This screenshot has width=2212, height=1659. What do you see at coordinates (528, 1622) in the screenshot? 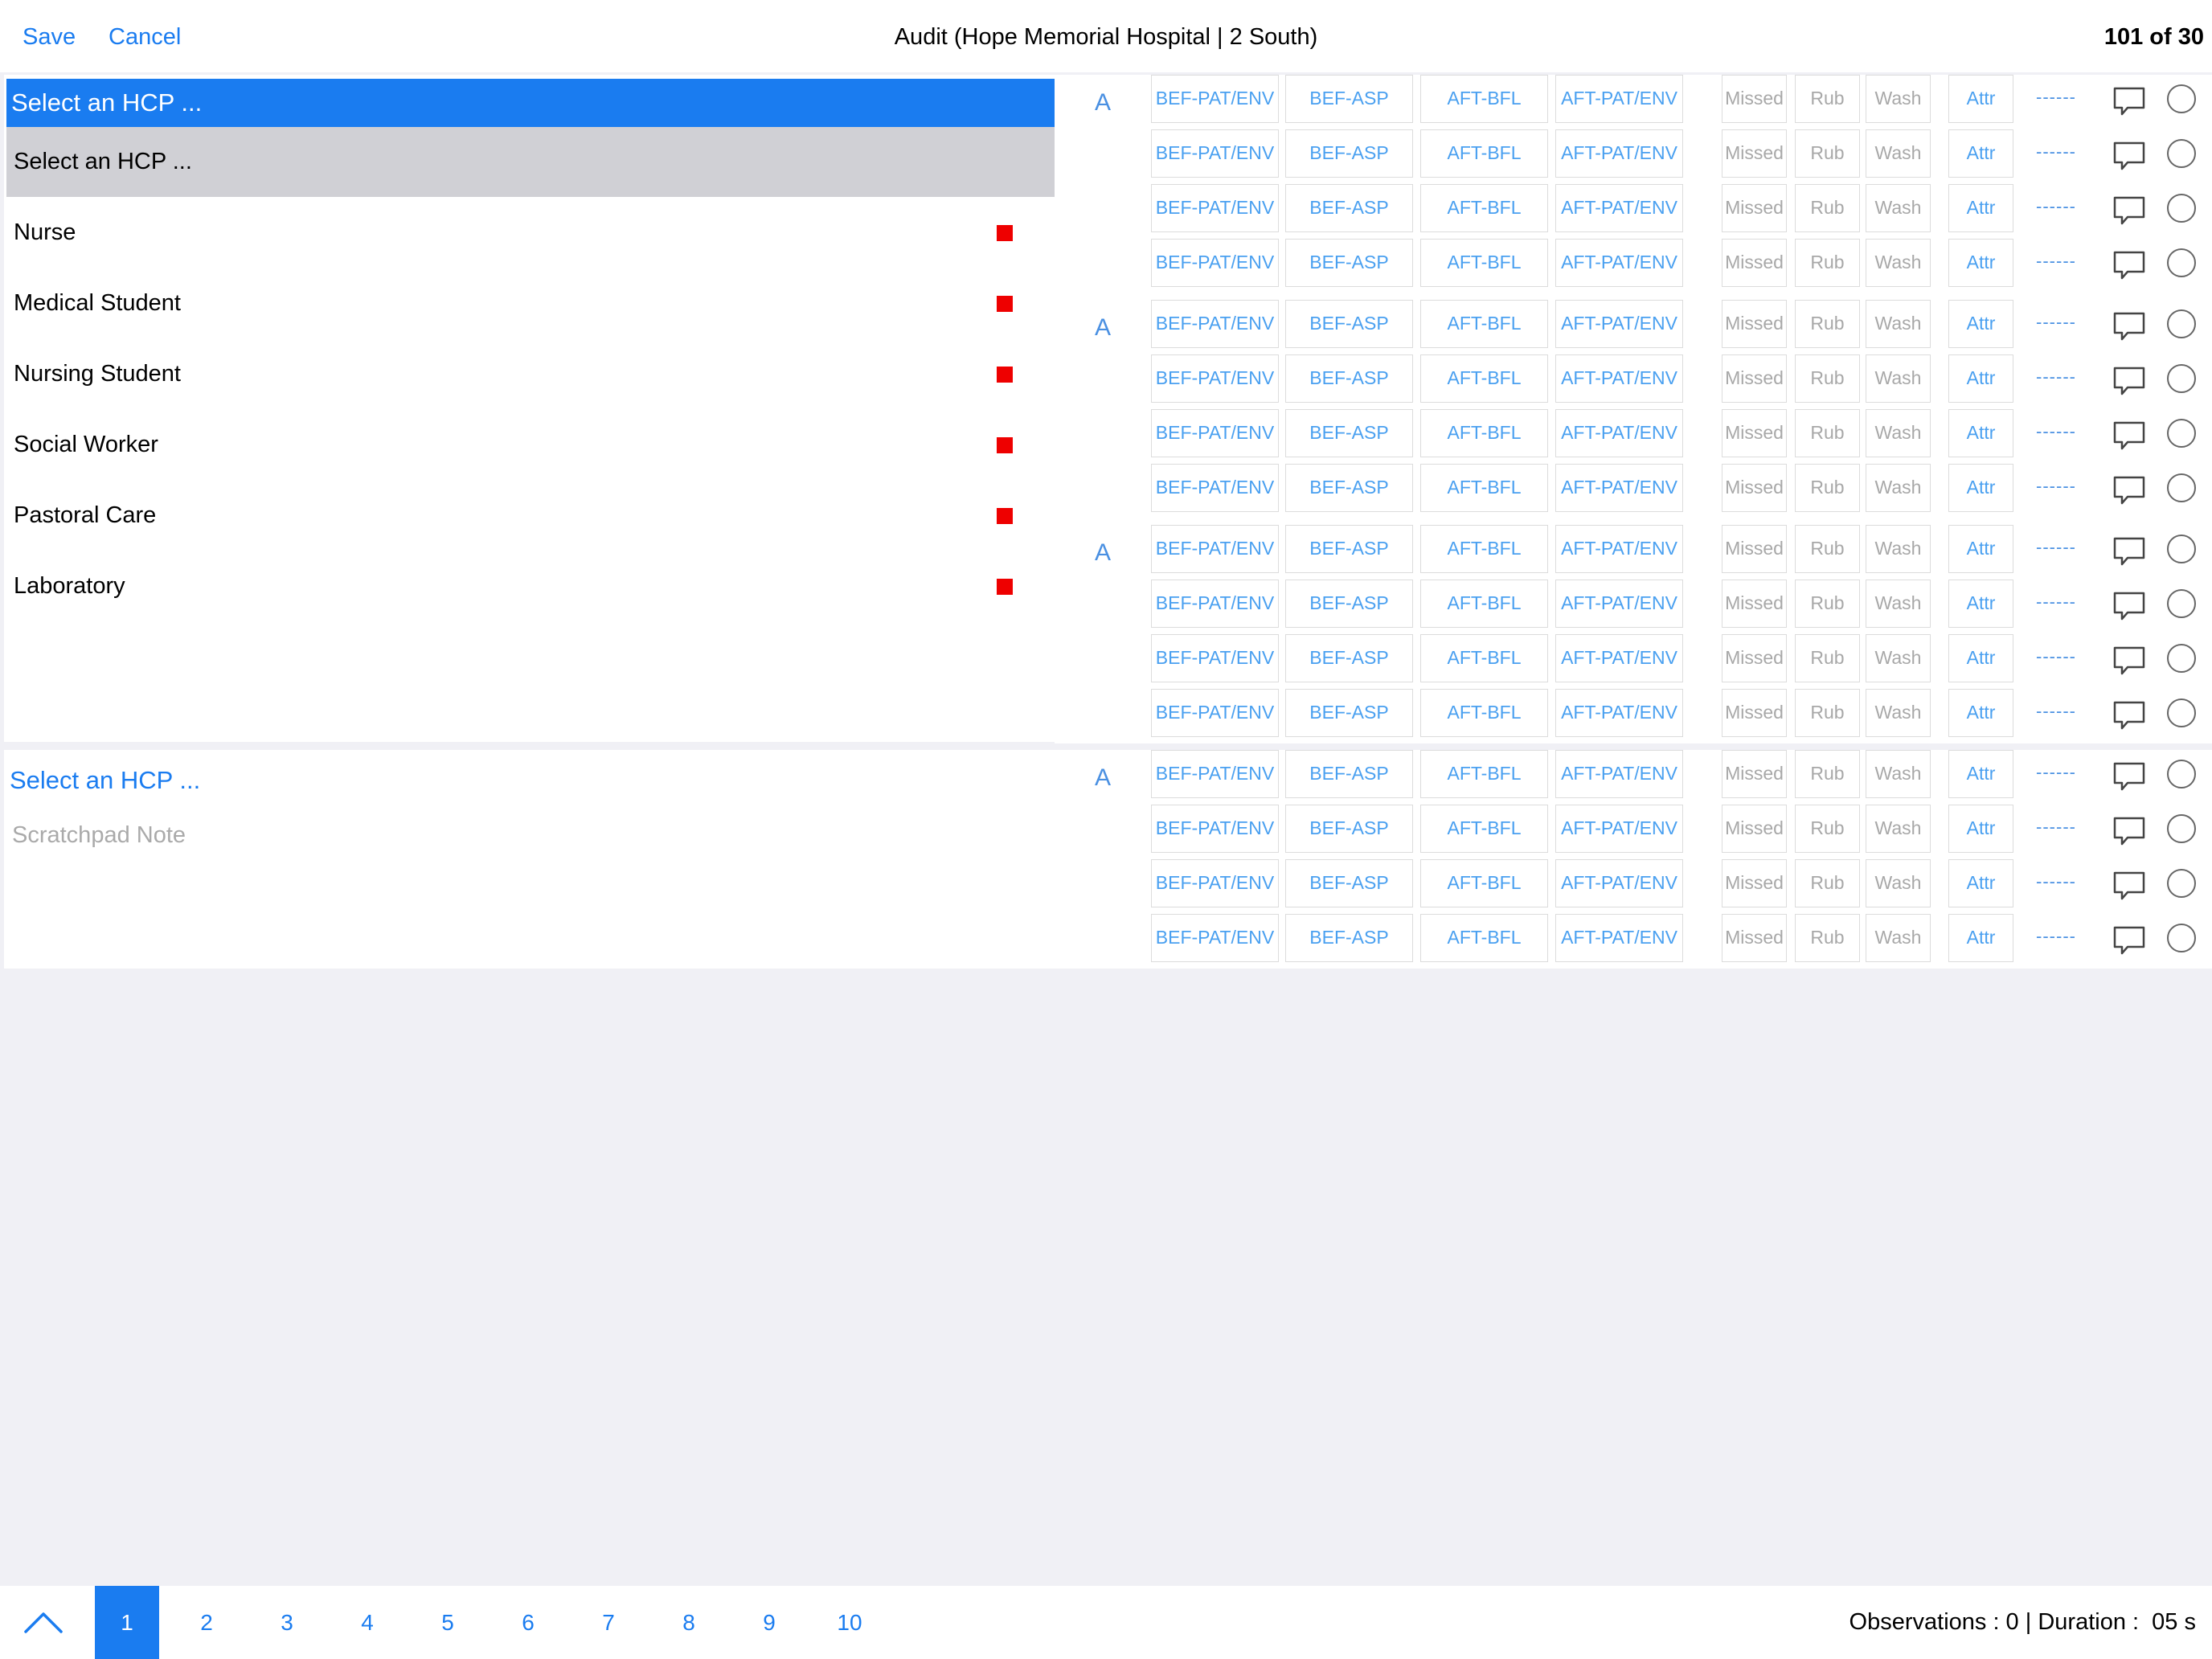
I see `page-6-button: 6` at bounding box center [528, 1622].